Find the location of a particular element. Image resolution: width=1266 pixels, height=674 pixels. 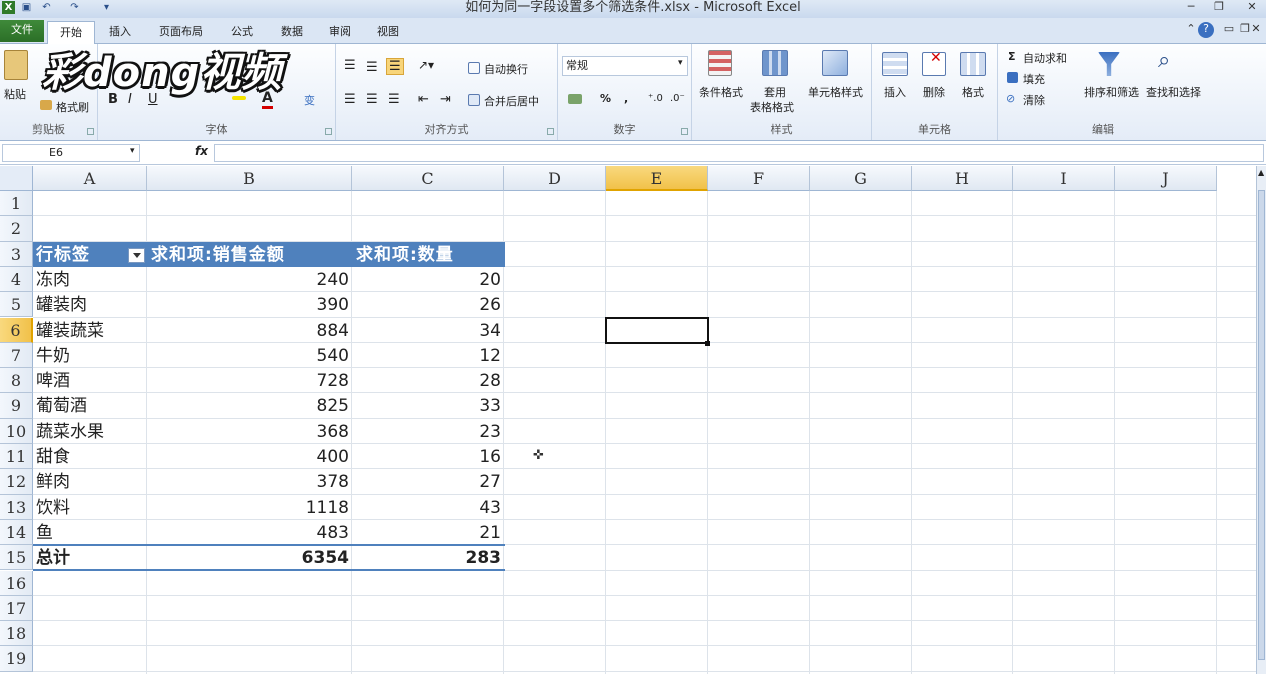

alignment-launcher-icon is located at coordinates (550, 131).